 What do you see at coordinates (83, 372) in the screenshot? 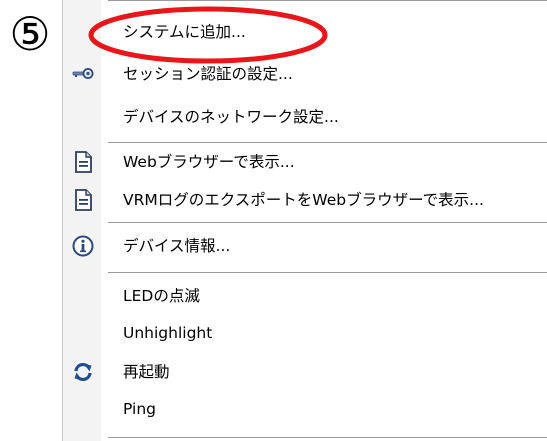
I see `refresh-icon` at bounding box center [83, 372].